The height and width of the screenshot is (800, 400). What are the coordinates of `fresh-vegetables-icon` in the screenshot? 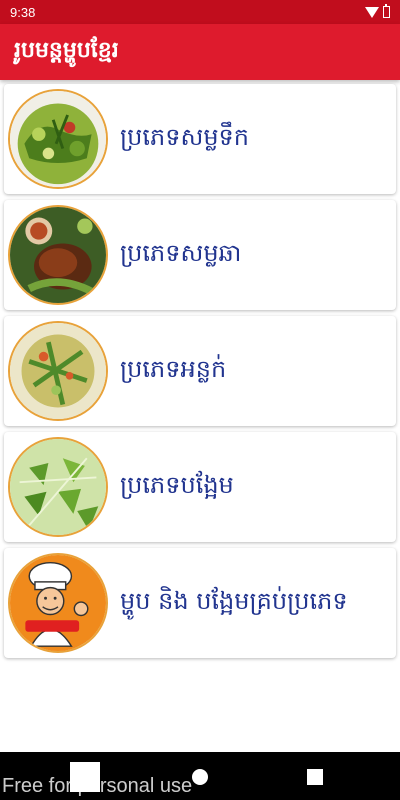 It's located at (58, 371).